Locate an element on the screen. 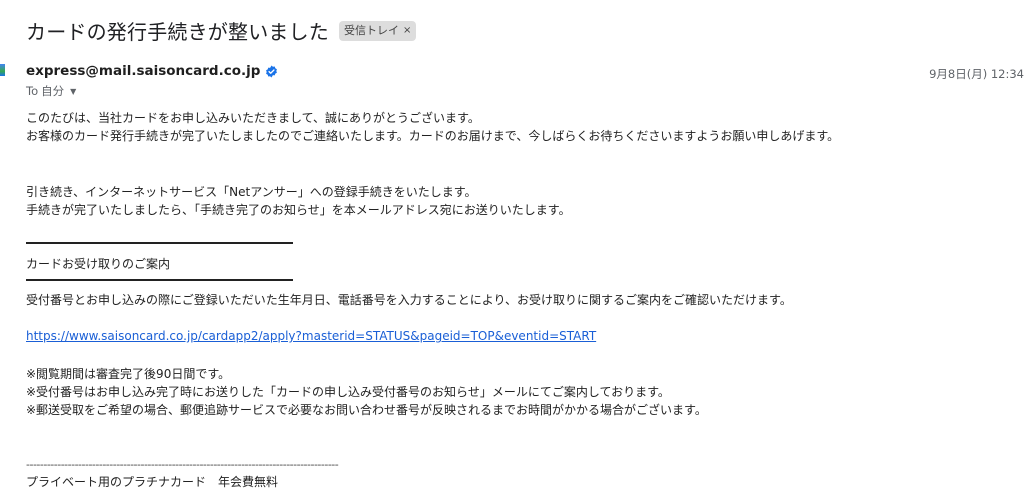 Image resolution: width=1024 pixels, height=488 pixels. inbox-label-chip: 受信トレイ × is located at coordinates (378, 30).